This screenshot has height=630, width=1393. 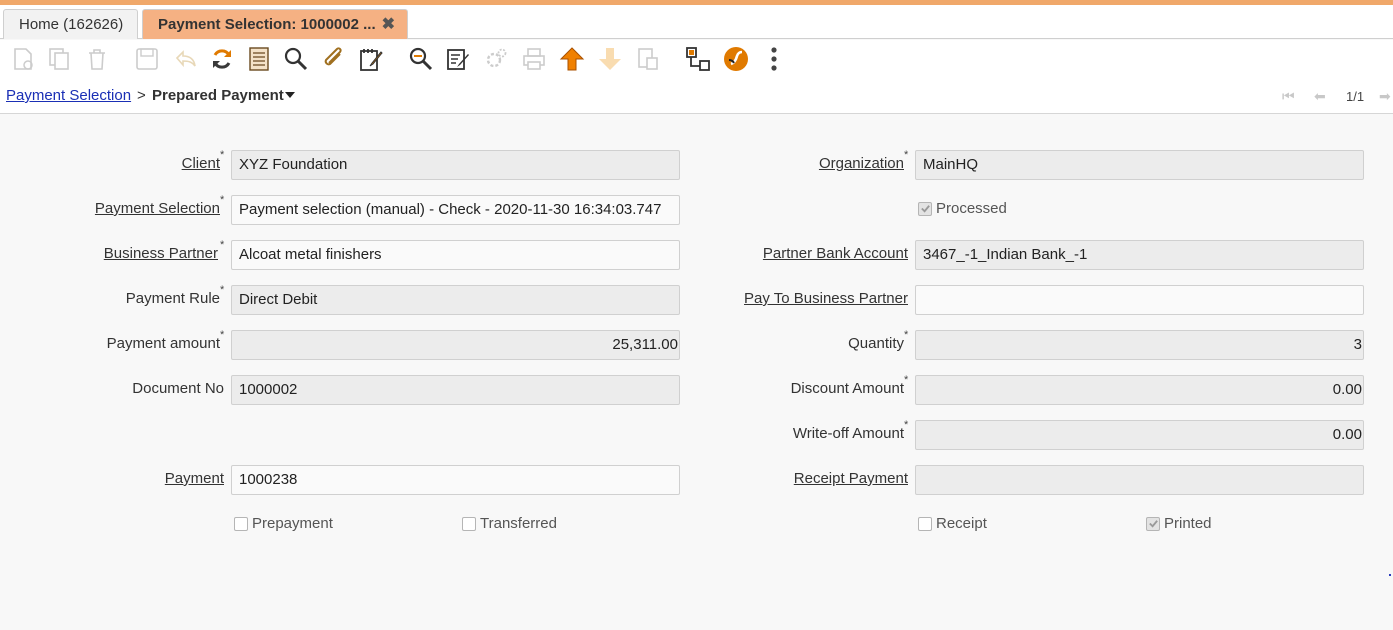 I want to click on tab-payment-selection: Payment Selection: 1000002 ... ✖, so click(x=275, y=24).